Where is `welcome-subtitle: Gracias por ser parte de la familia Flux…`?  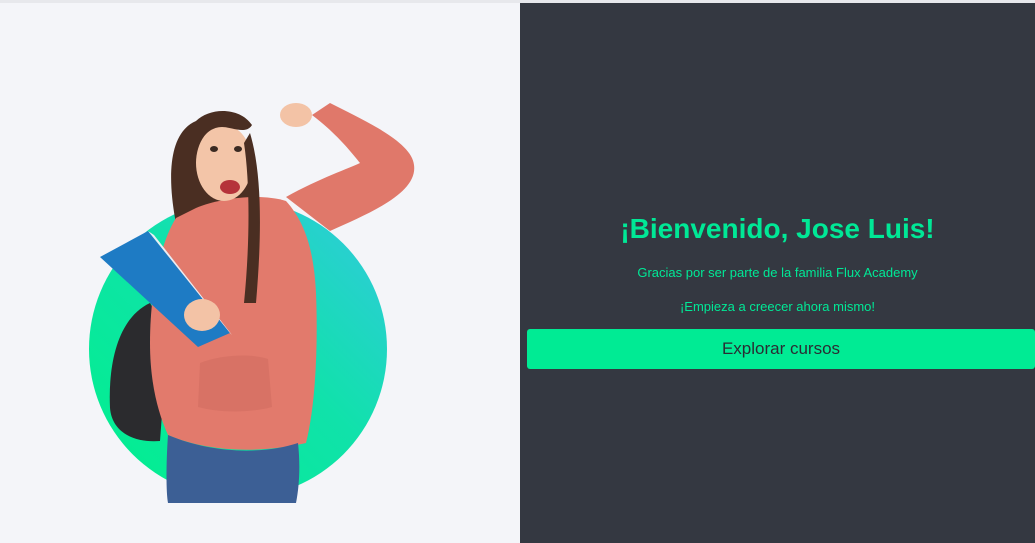 welcome-subtitle: Gracias por ser parte de la familia Flux… is located at coordinates (777, 272).